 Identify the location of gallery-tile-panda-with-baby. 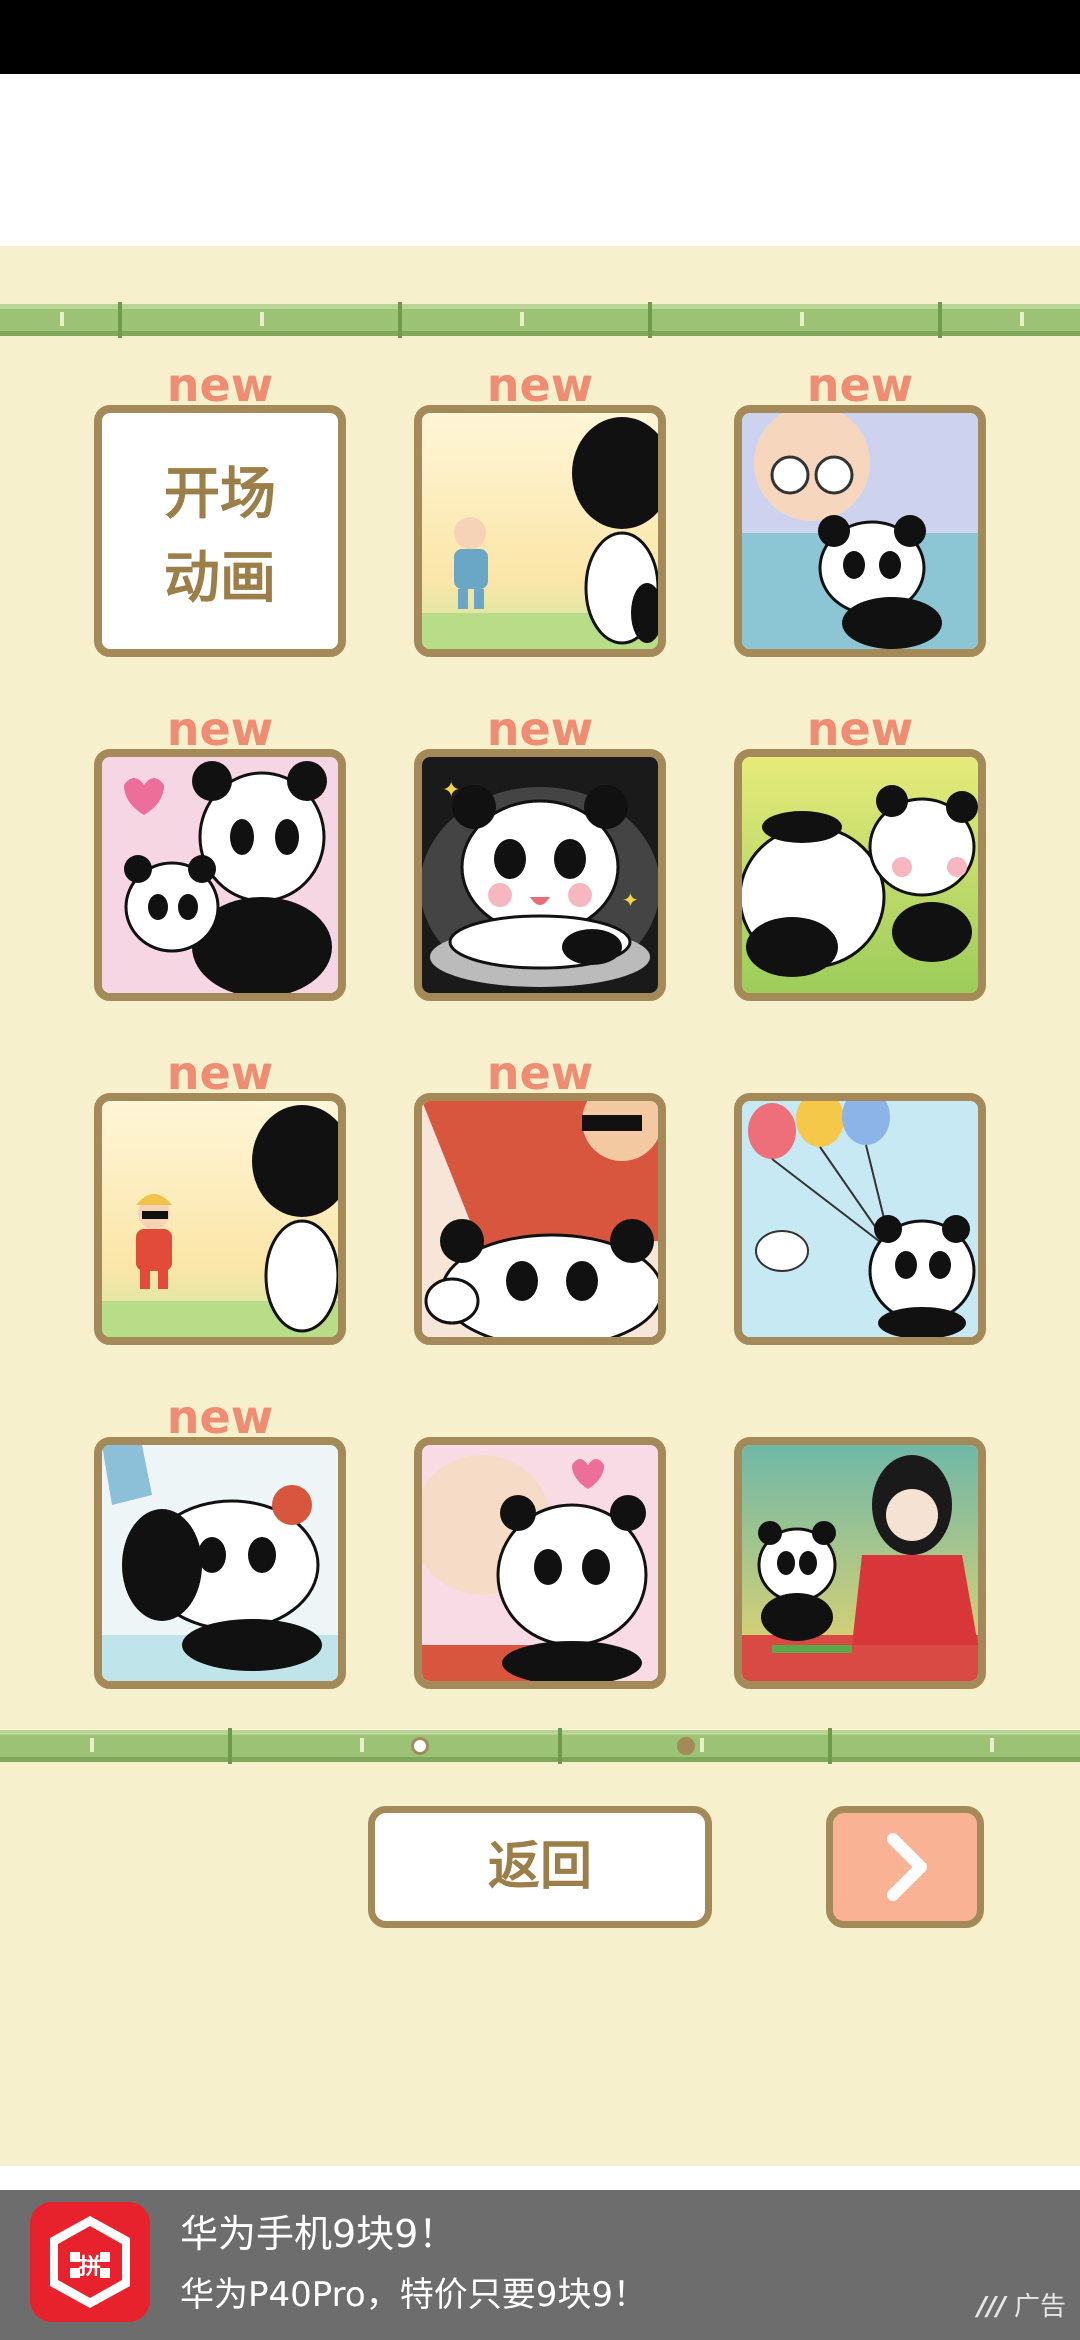
(540, 1563).